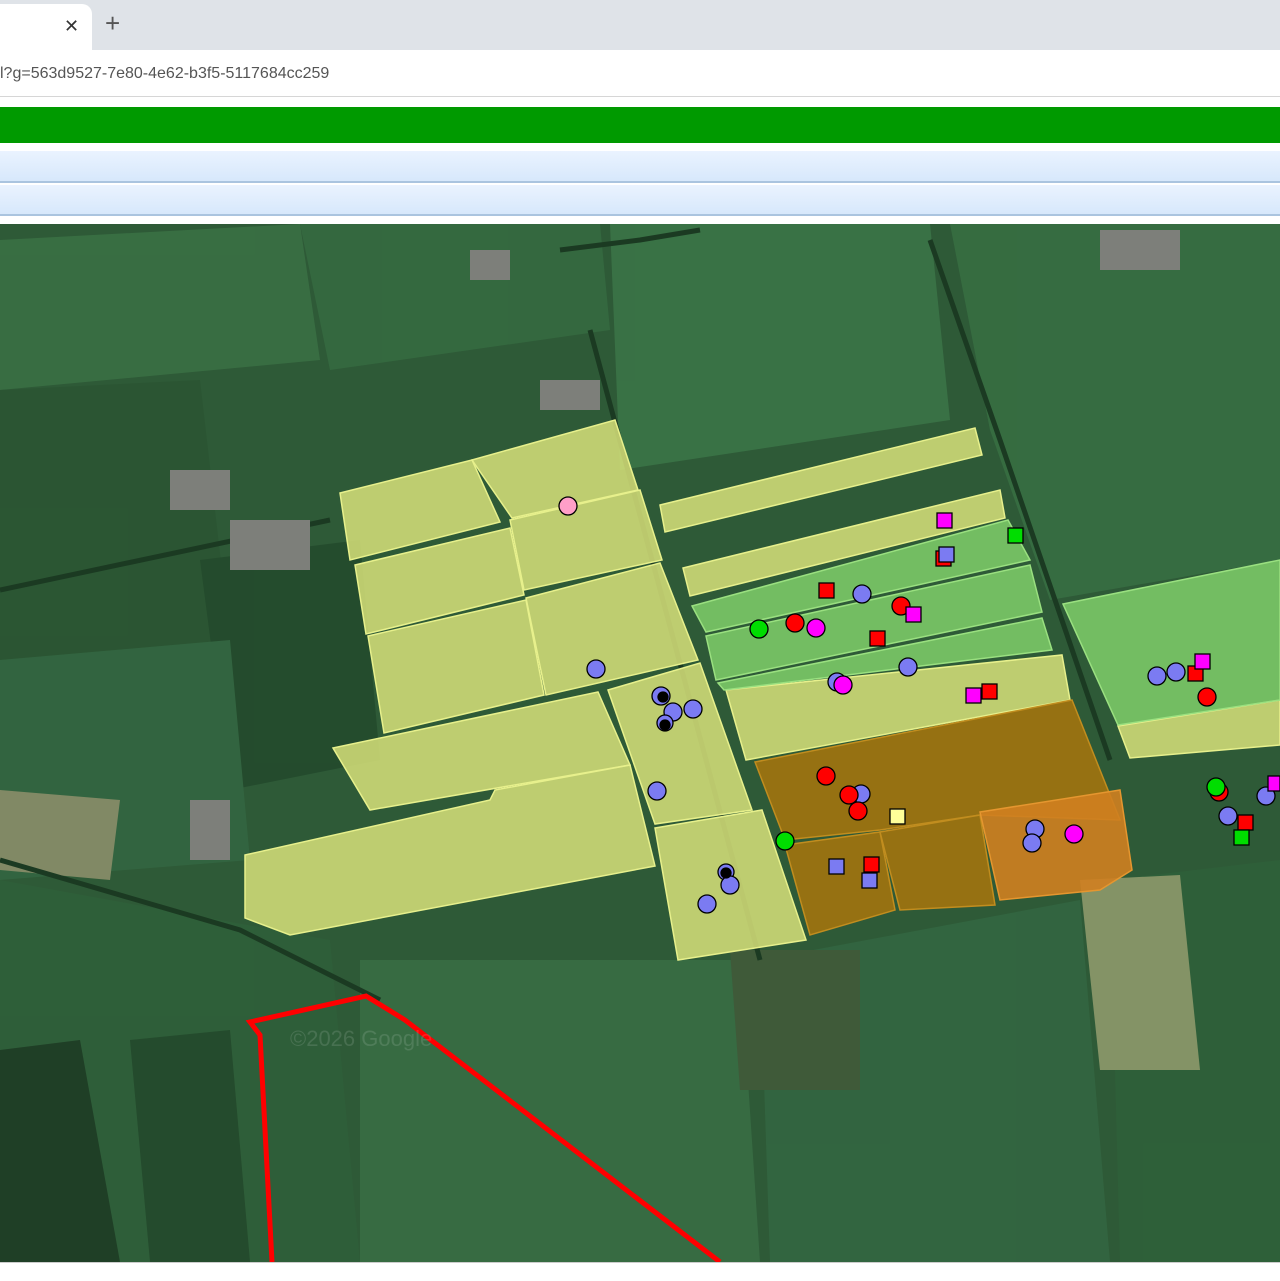 Image resolution: width=1280 pixels, height=1281 pixels. What do you see at coordinates (71, 26) in the screenshot?
I see `close-icon: ✕` at bounding box center [71, 26].